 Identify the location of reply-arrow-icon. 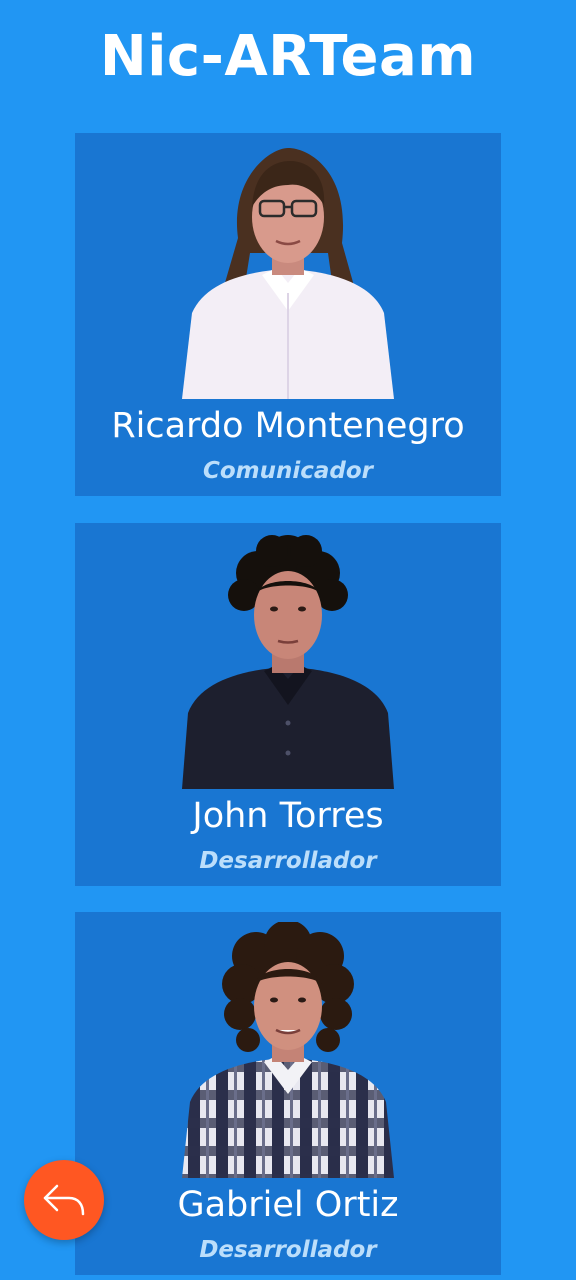
(64, 1200).